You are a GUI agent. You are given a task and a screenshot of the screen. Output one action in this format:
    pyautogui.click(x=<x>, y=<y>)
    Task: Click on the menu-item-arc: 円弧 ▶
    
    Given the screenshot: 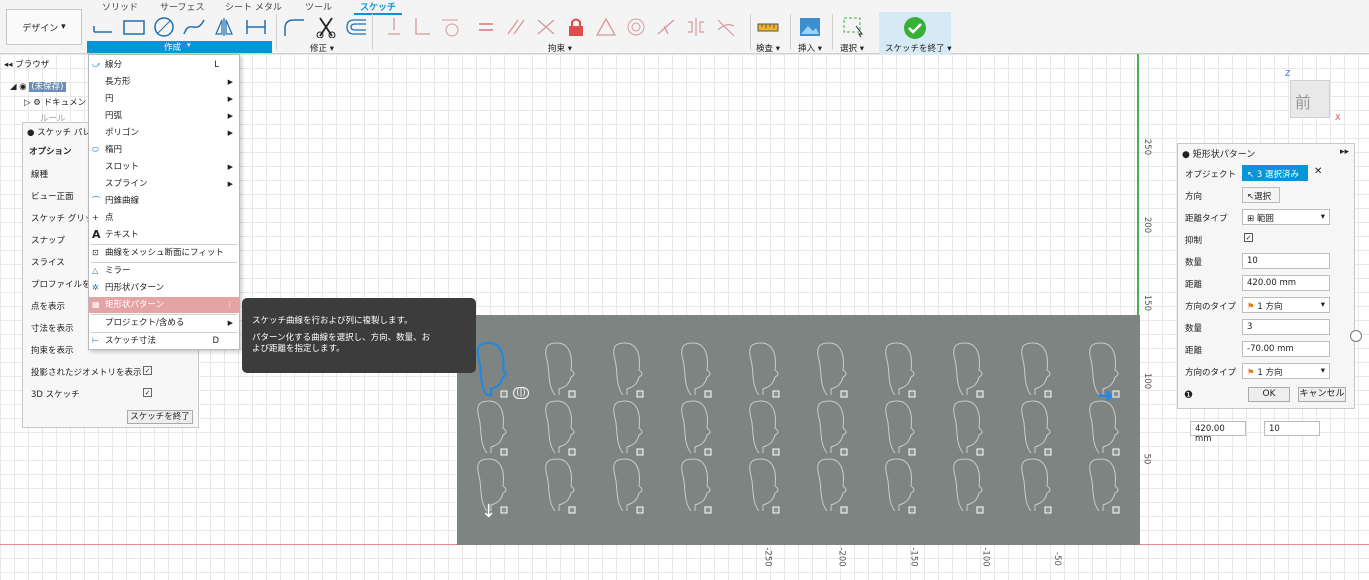 What is the action you would take?
    pyautogui.click(x=164, y=116)
    